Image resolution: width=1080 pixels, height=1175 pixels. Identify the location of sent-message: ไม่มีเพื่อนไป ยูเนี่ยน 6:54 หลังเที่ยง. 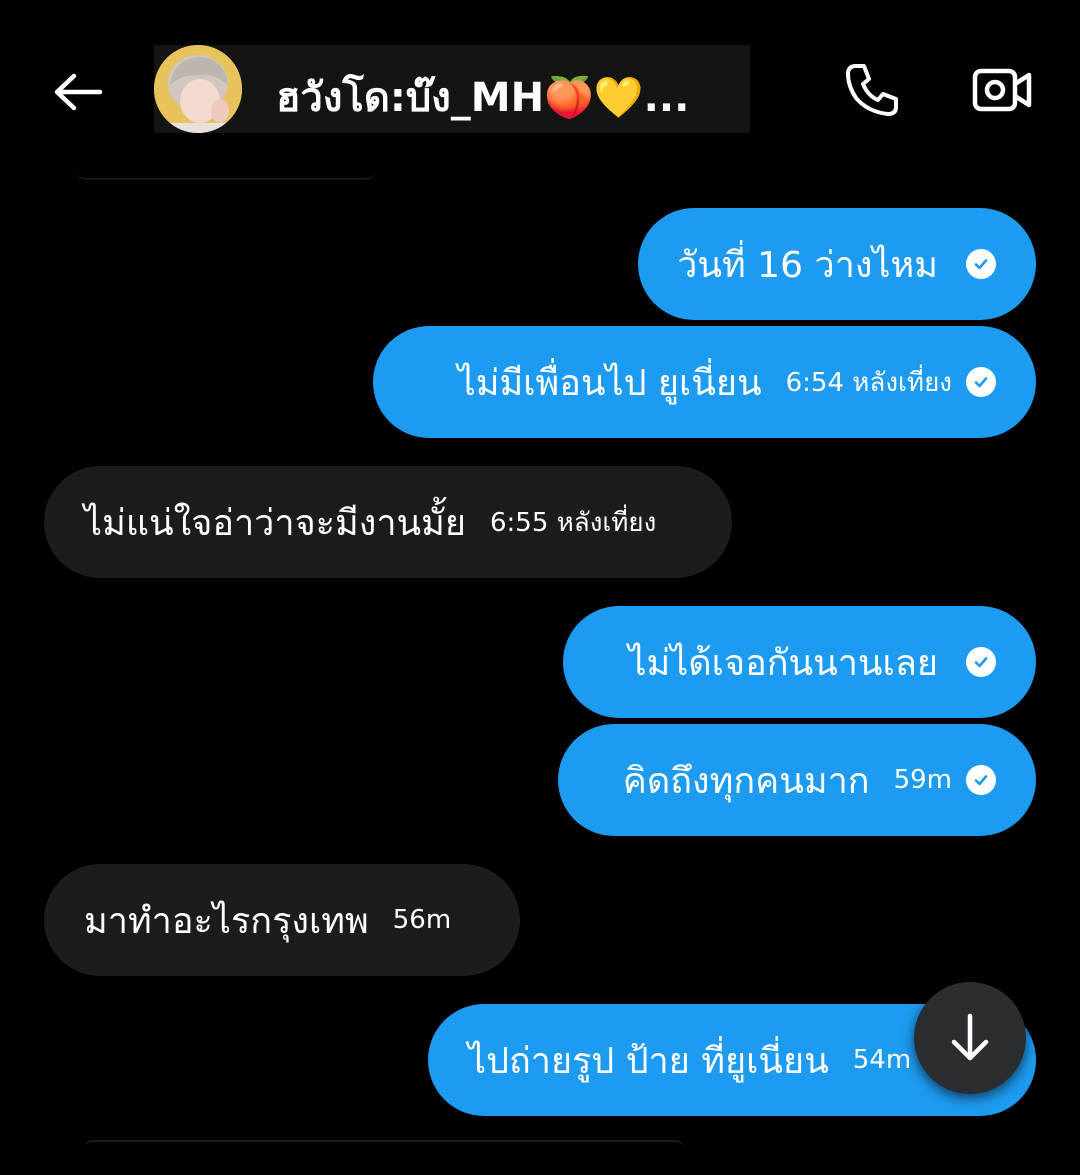
(704, 382).